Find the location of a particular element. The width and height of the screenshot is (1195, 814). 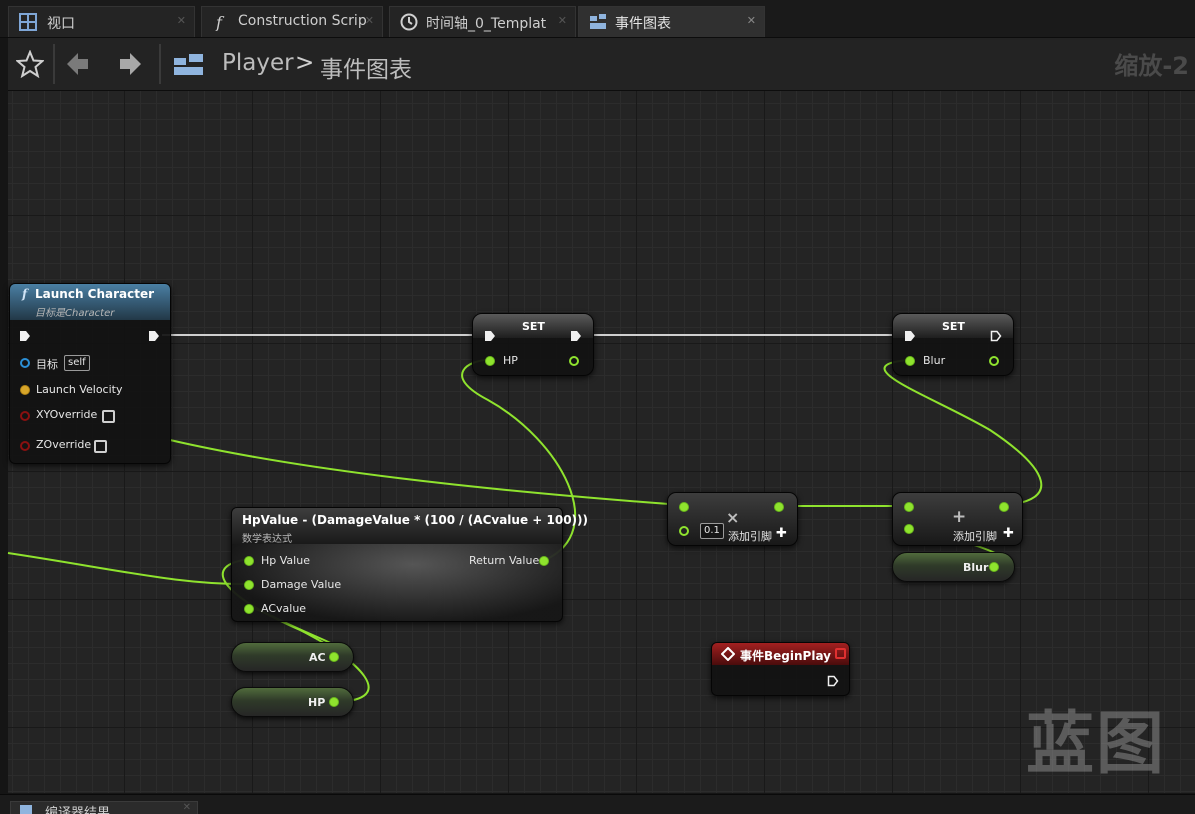

breadcrumb-root: Player is located at coordinates (258, 63).